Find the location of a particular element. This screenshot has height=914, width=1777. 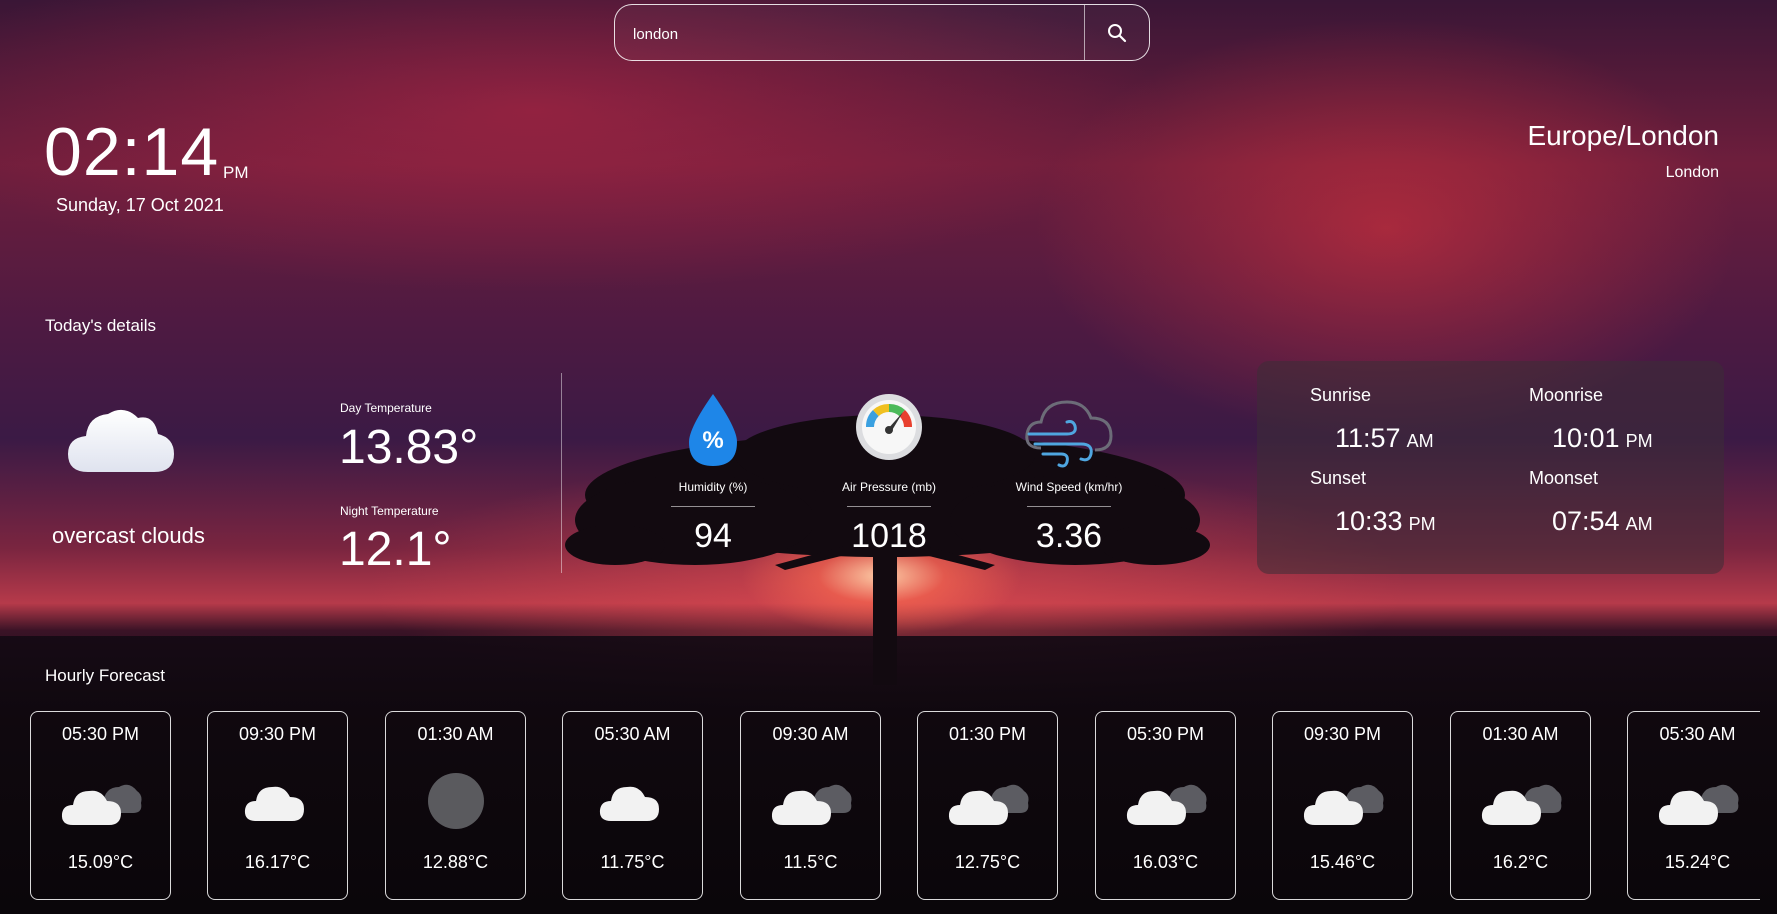

moonset-label: Moonset is located at coordinates (1564, 478).